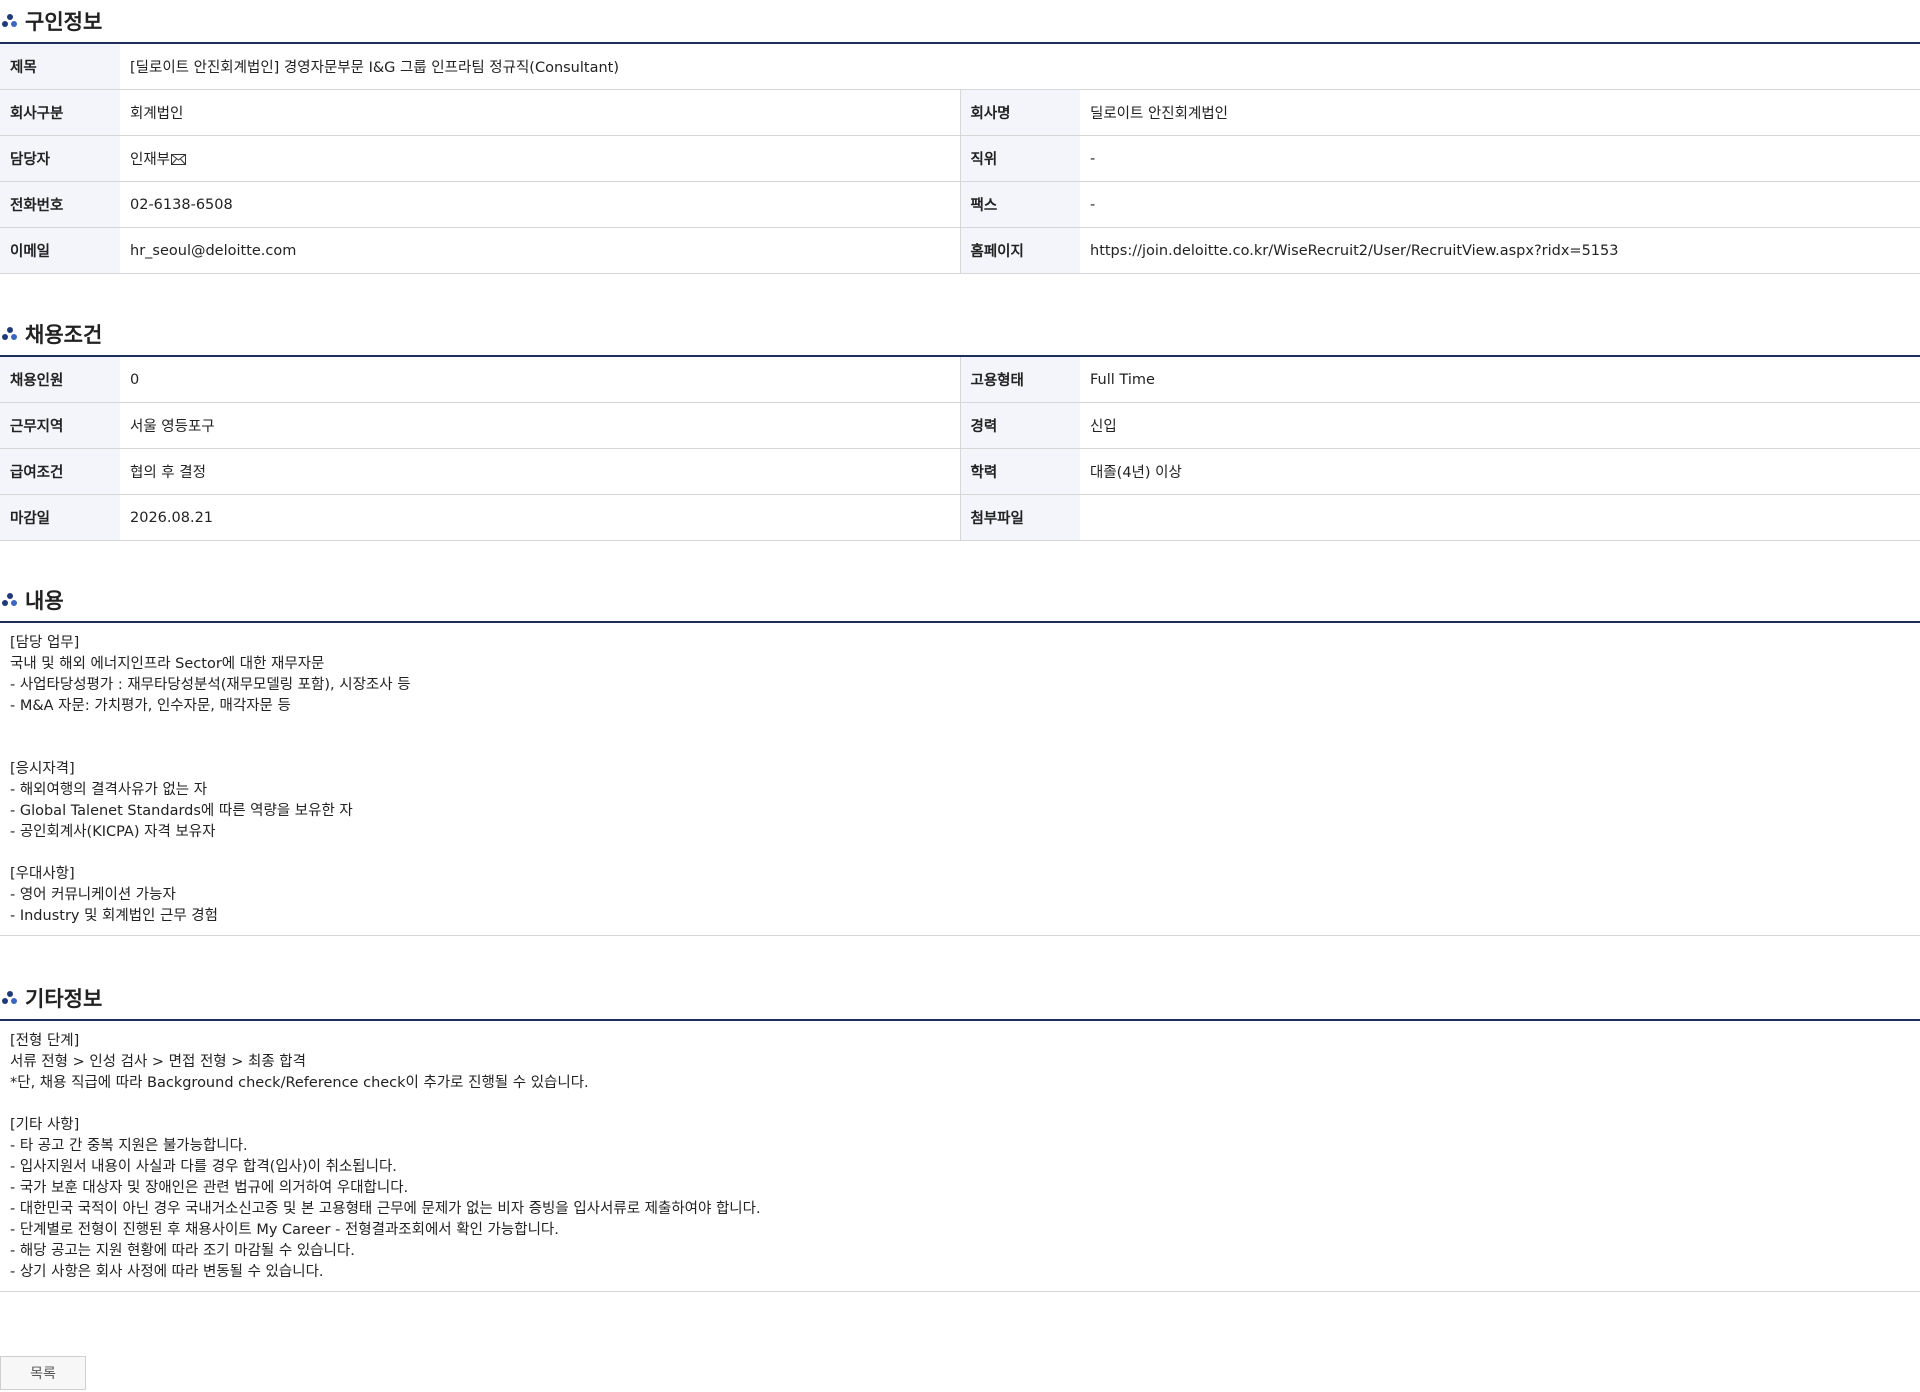  What do you see at coordinates (210, 685) in the screenshot?
I see `content-line: - 사업타당성평가 : 재무타당성분석(재무모델링 포함), 시장조사 등` at bounding box center [210, 685].